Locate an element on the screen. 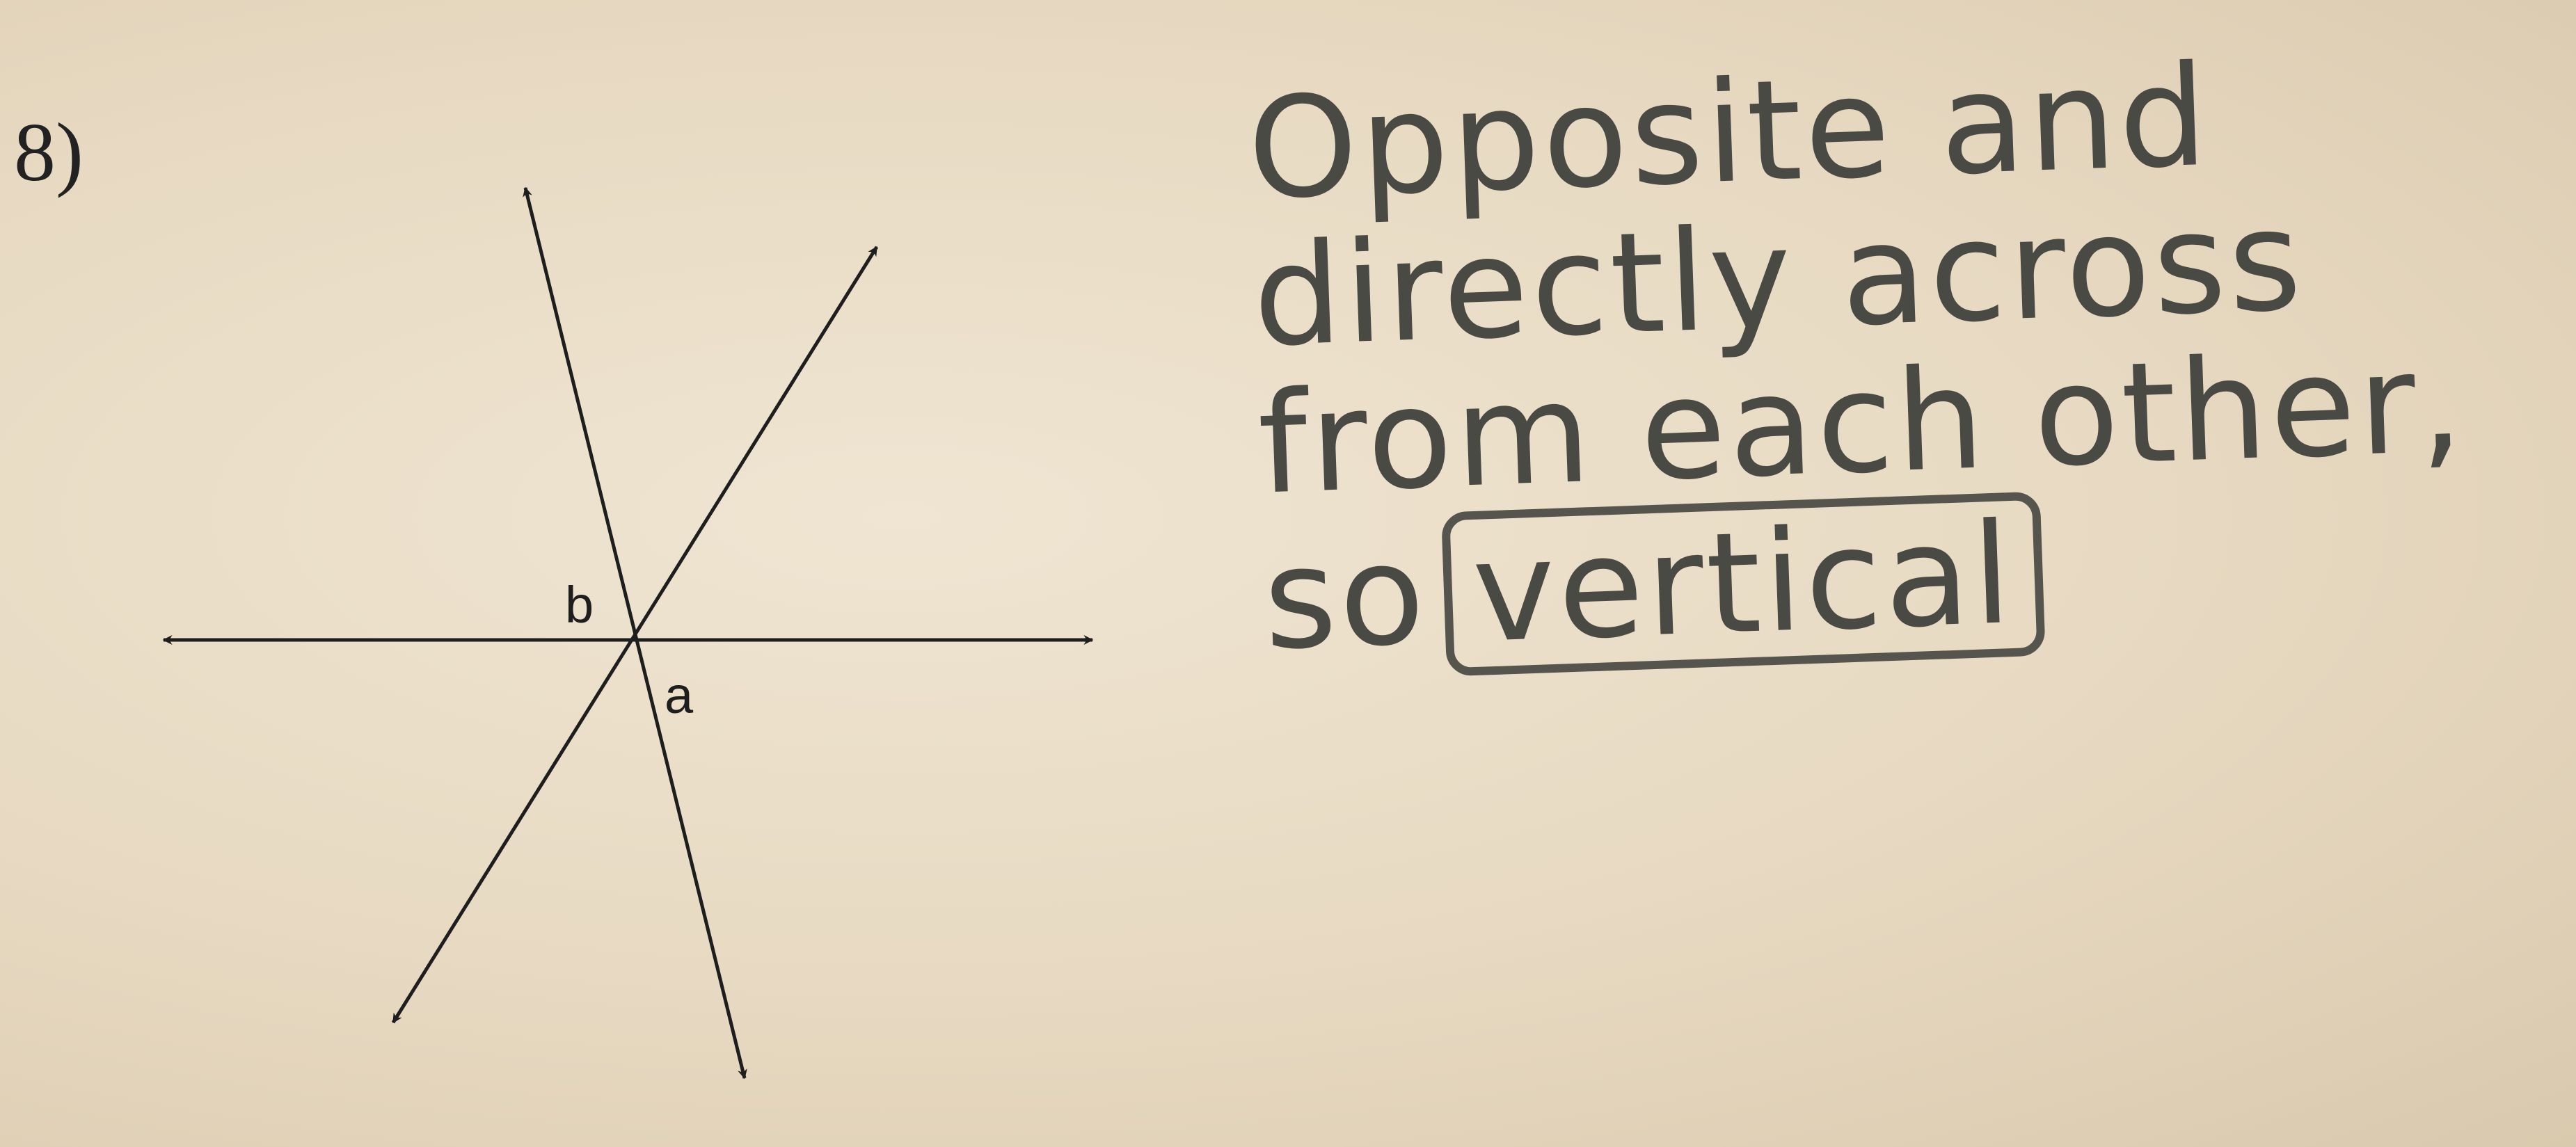  angle-label-a: a is located at coordinates (679, 695).